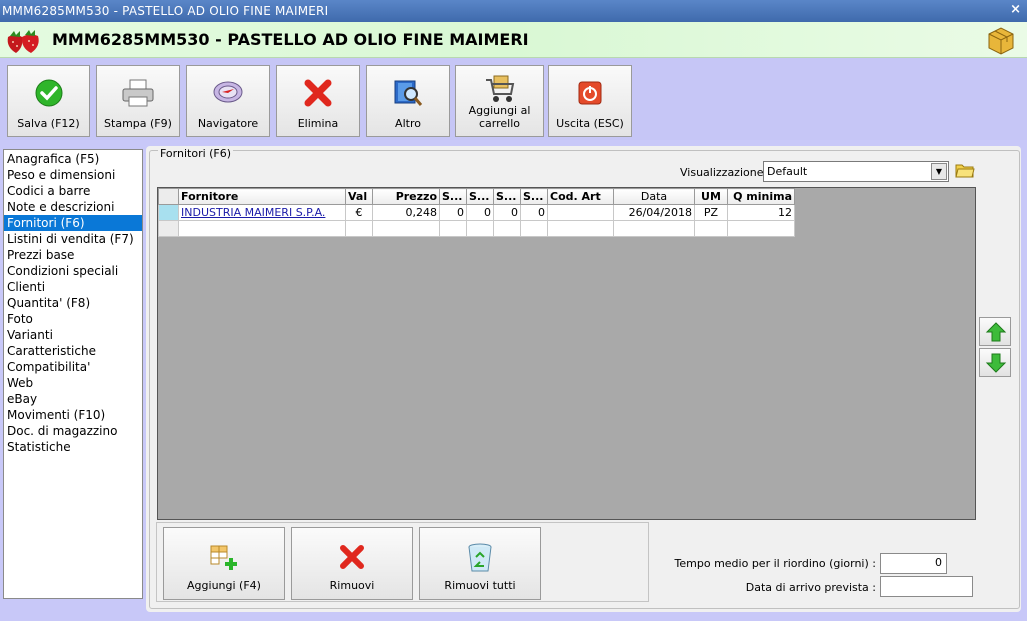 Image resolution: width=1027 pixels, height=621 pixels. What do you see at coordinates (73, 255) in the screenshot?
I see `nav-item-prezzi-base: Prezzi base` at bounding box center [73, 255].